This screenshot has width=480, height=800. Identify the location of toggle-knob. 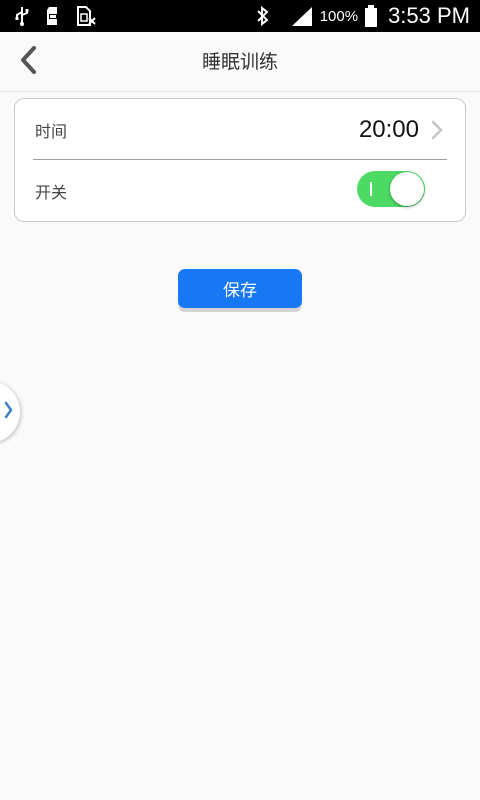
(407, 189).